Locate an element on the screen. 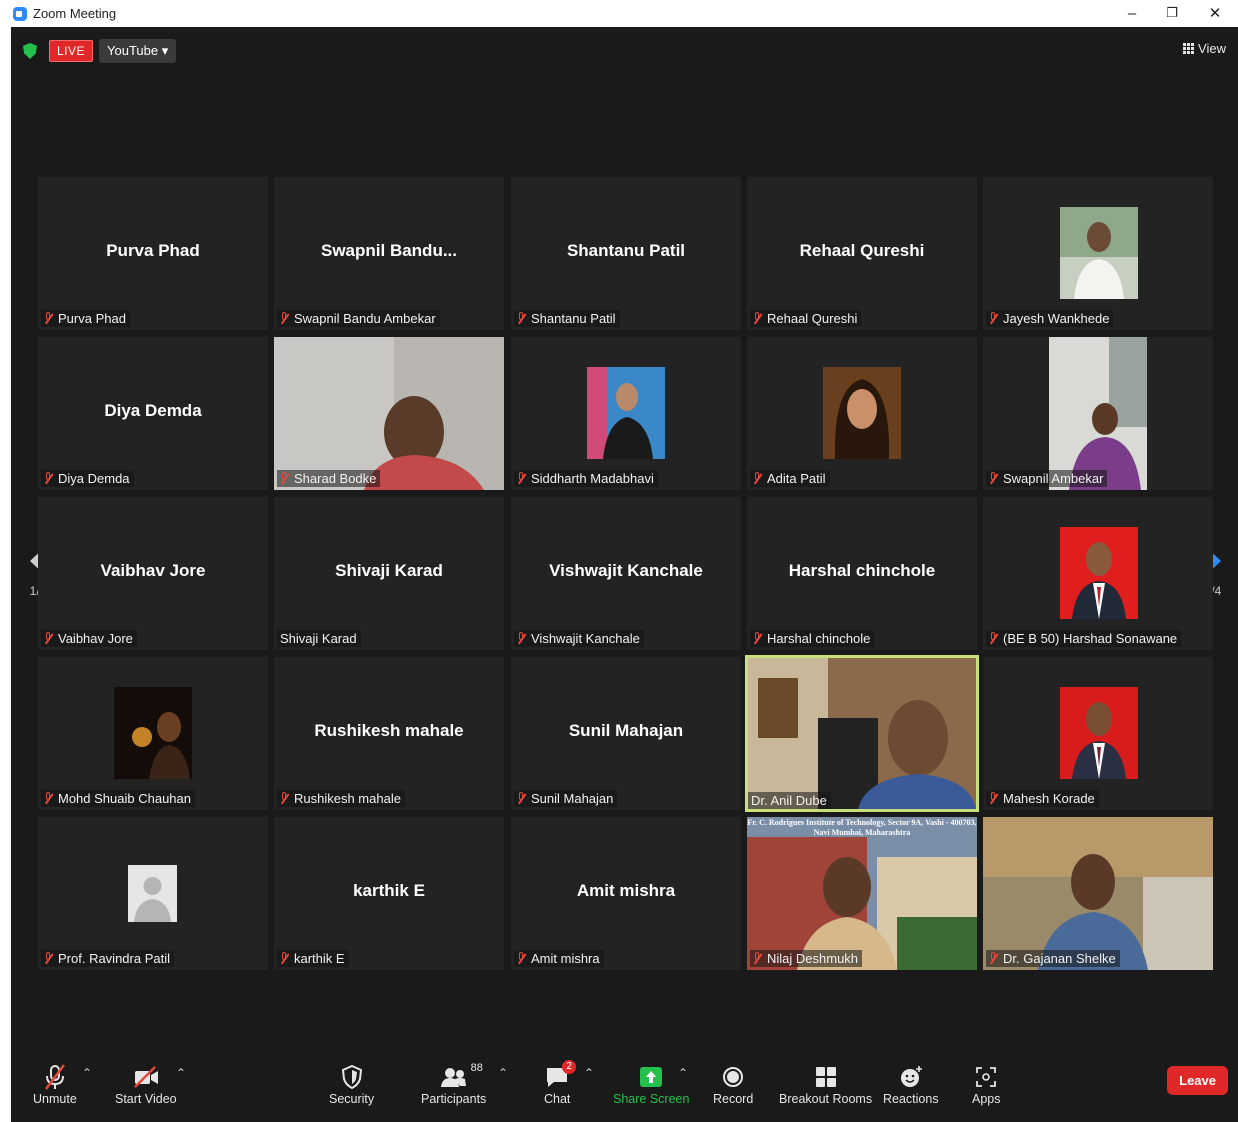  participant-label: Jayesh Wankhede is located at coordinates (1050, 318).